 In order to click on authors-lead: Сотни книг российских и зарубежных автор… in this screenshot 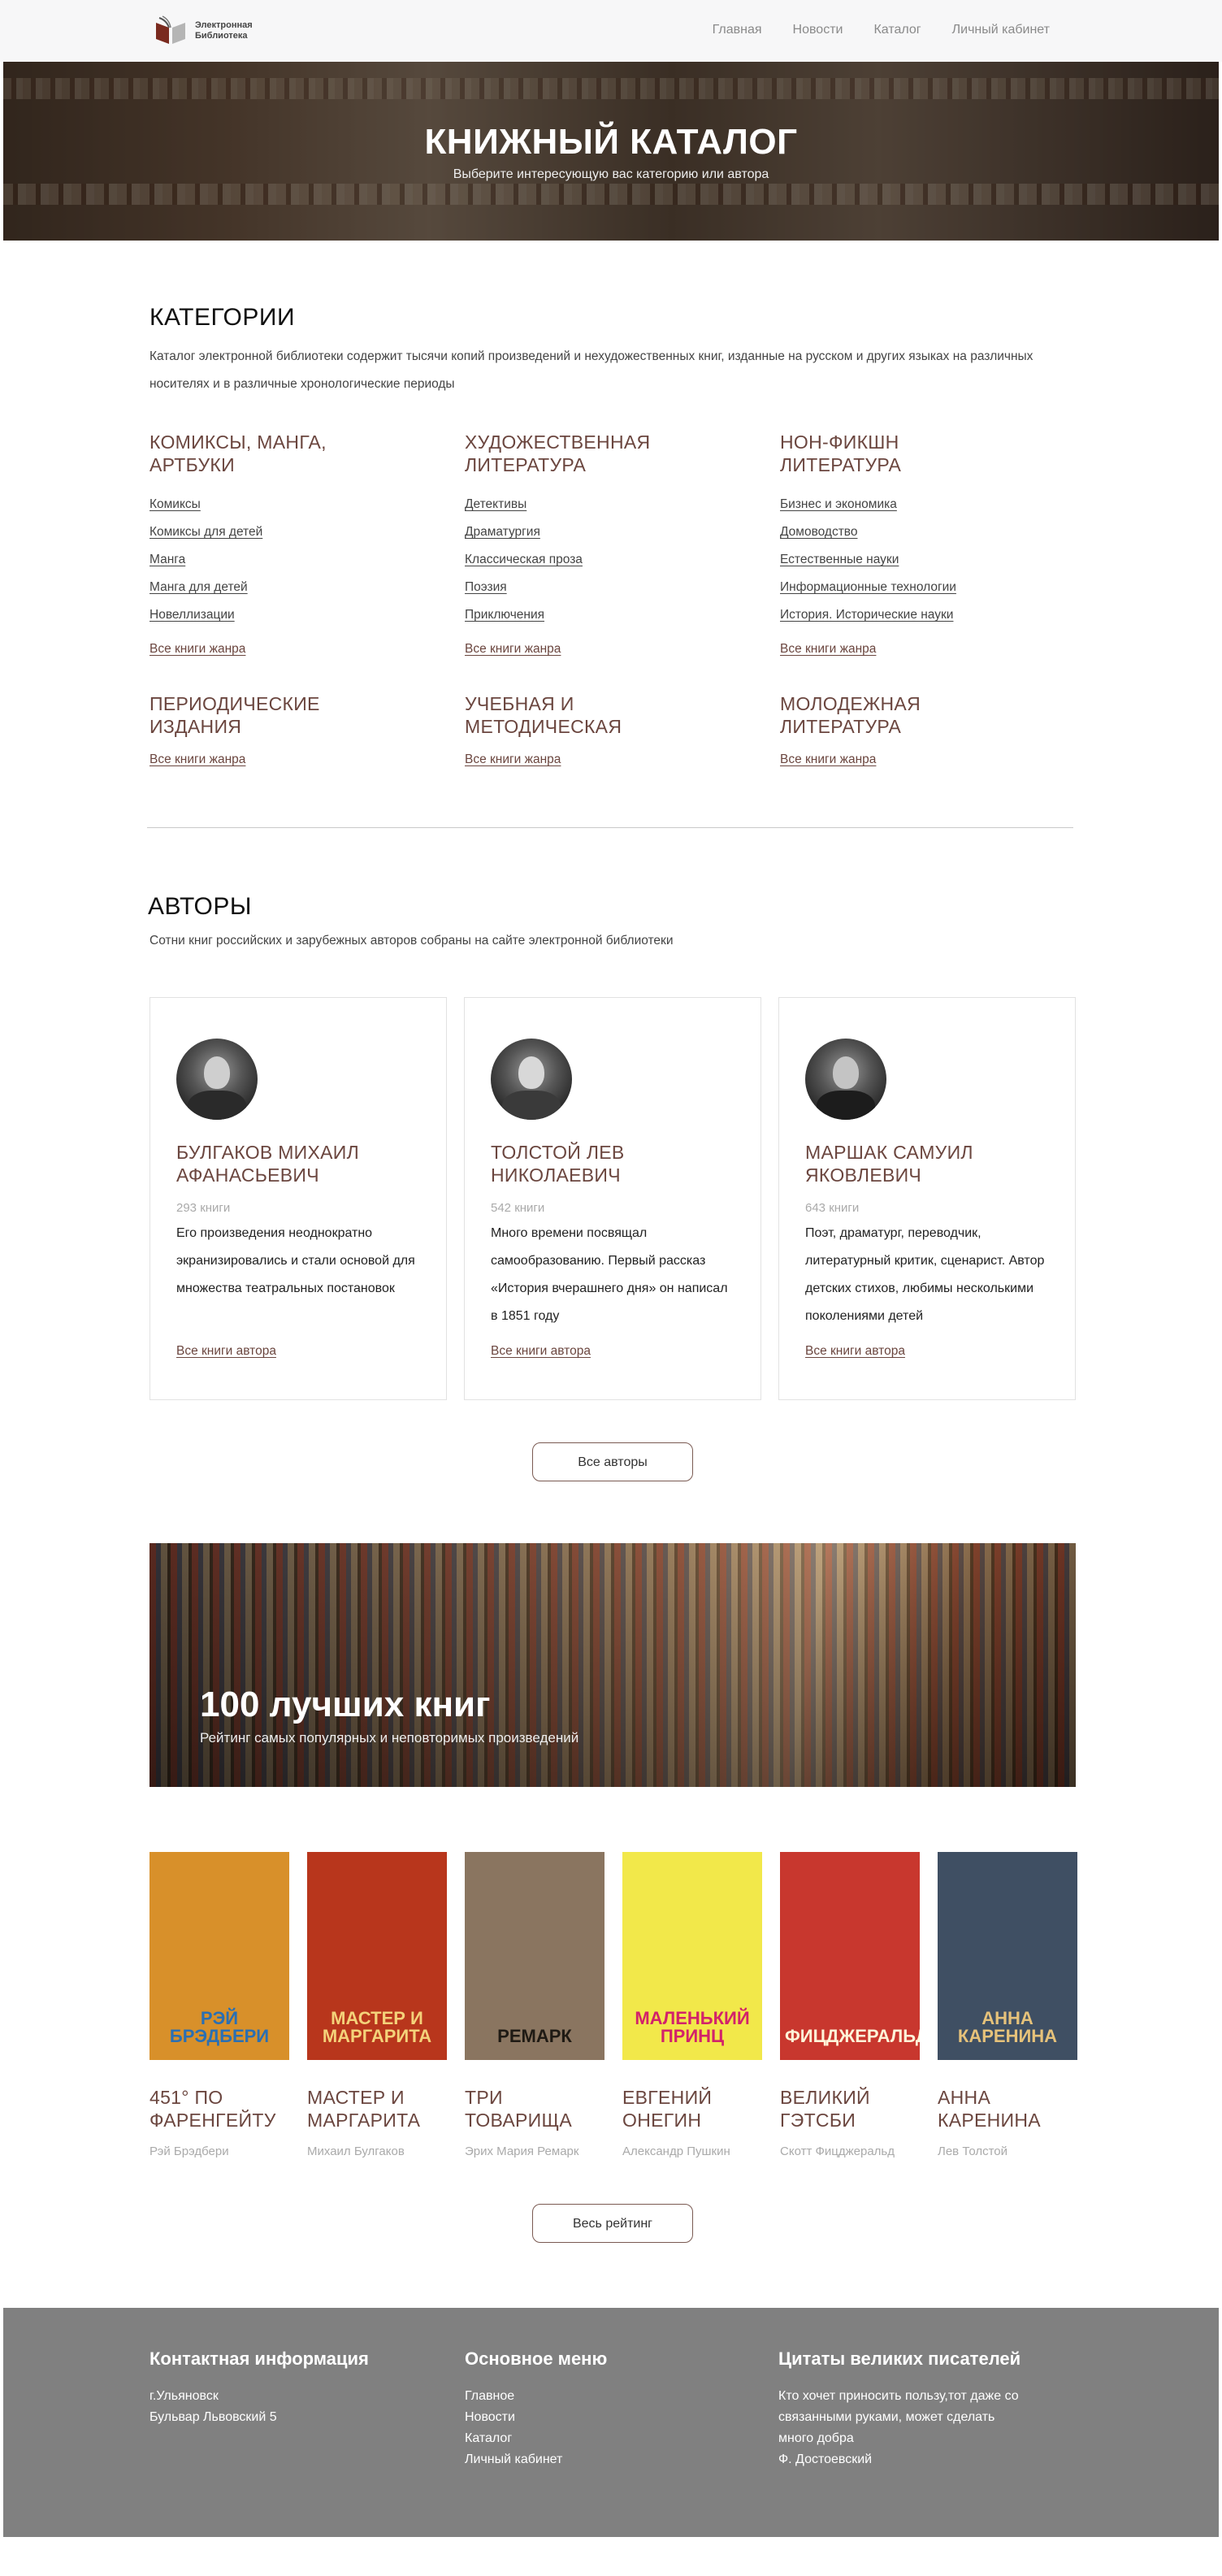, I will do `click(412, 941)`.